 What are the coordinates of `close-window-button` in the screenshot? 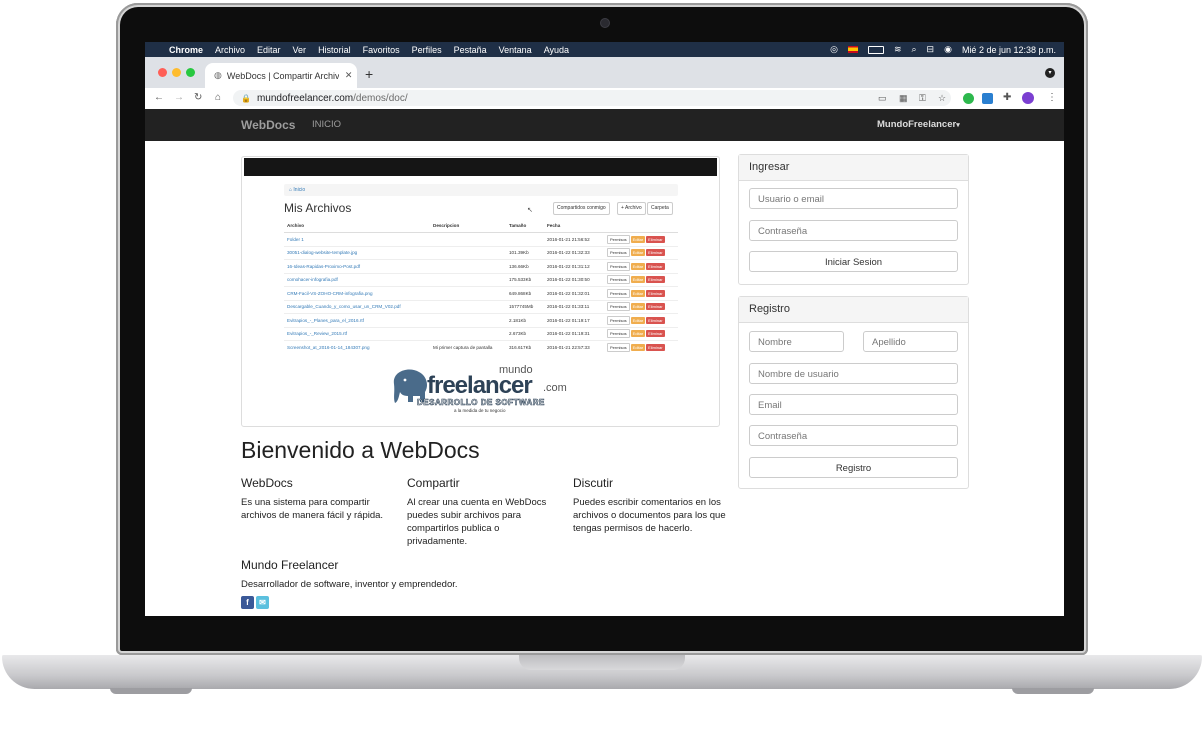 It's located at (162, 72).